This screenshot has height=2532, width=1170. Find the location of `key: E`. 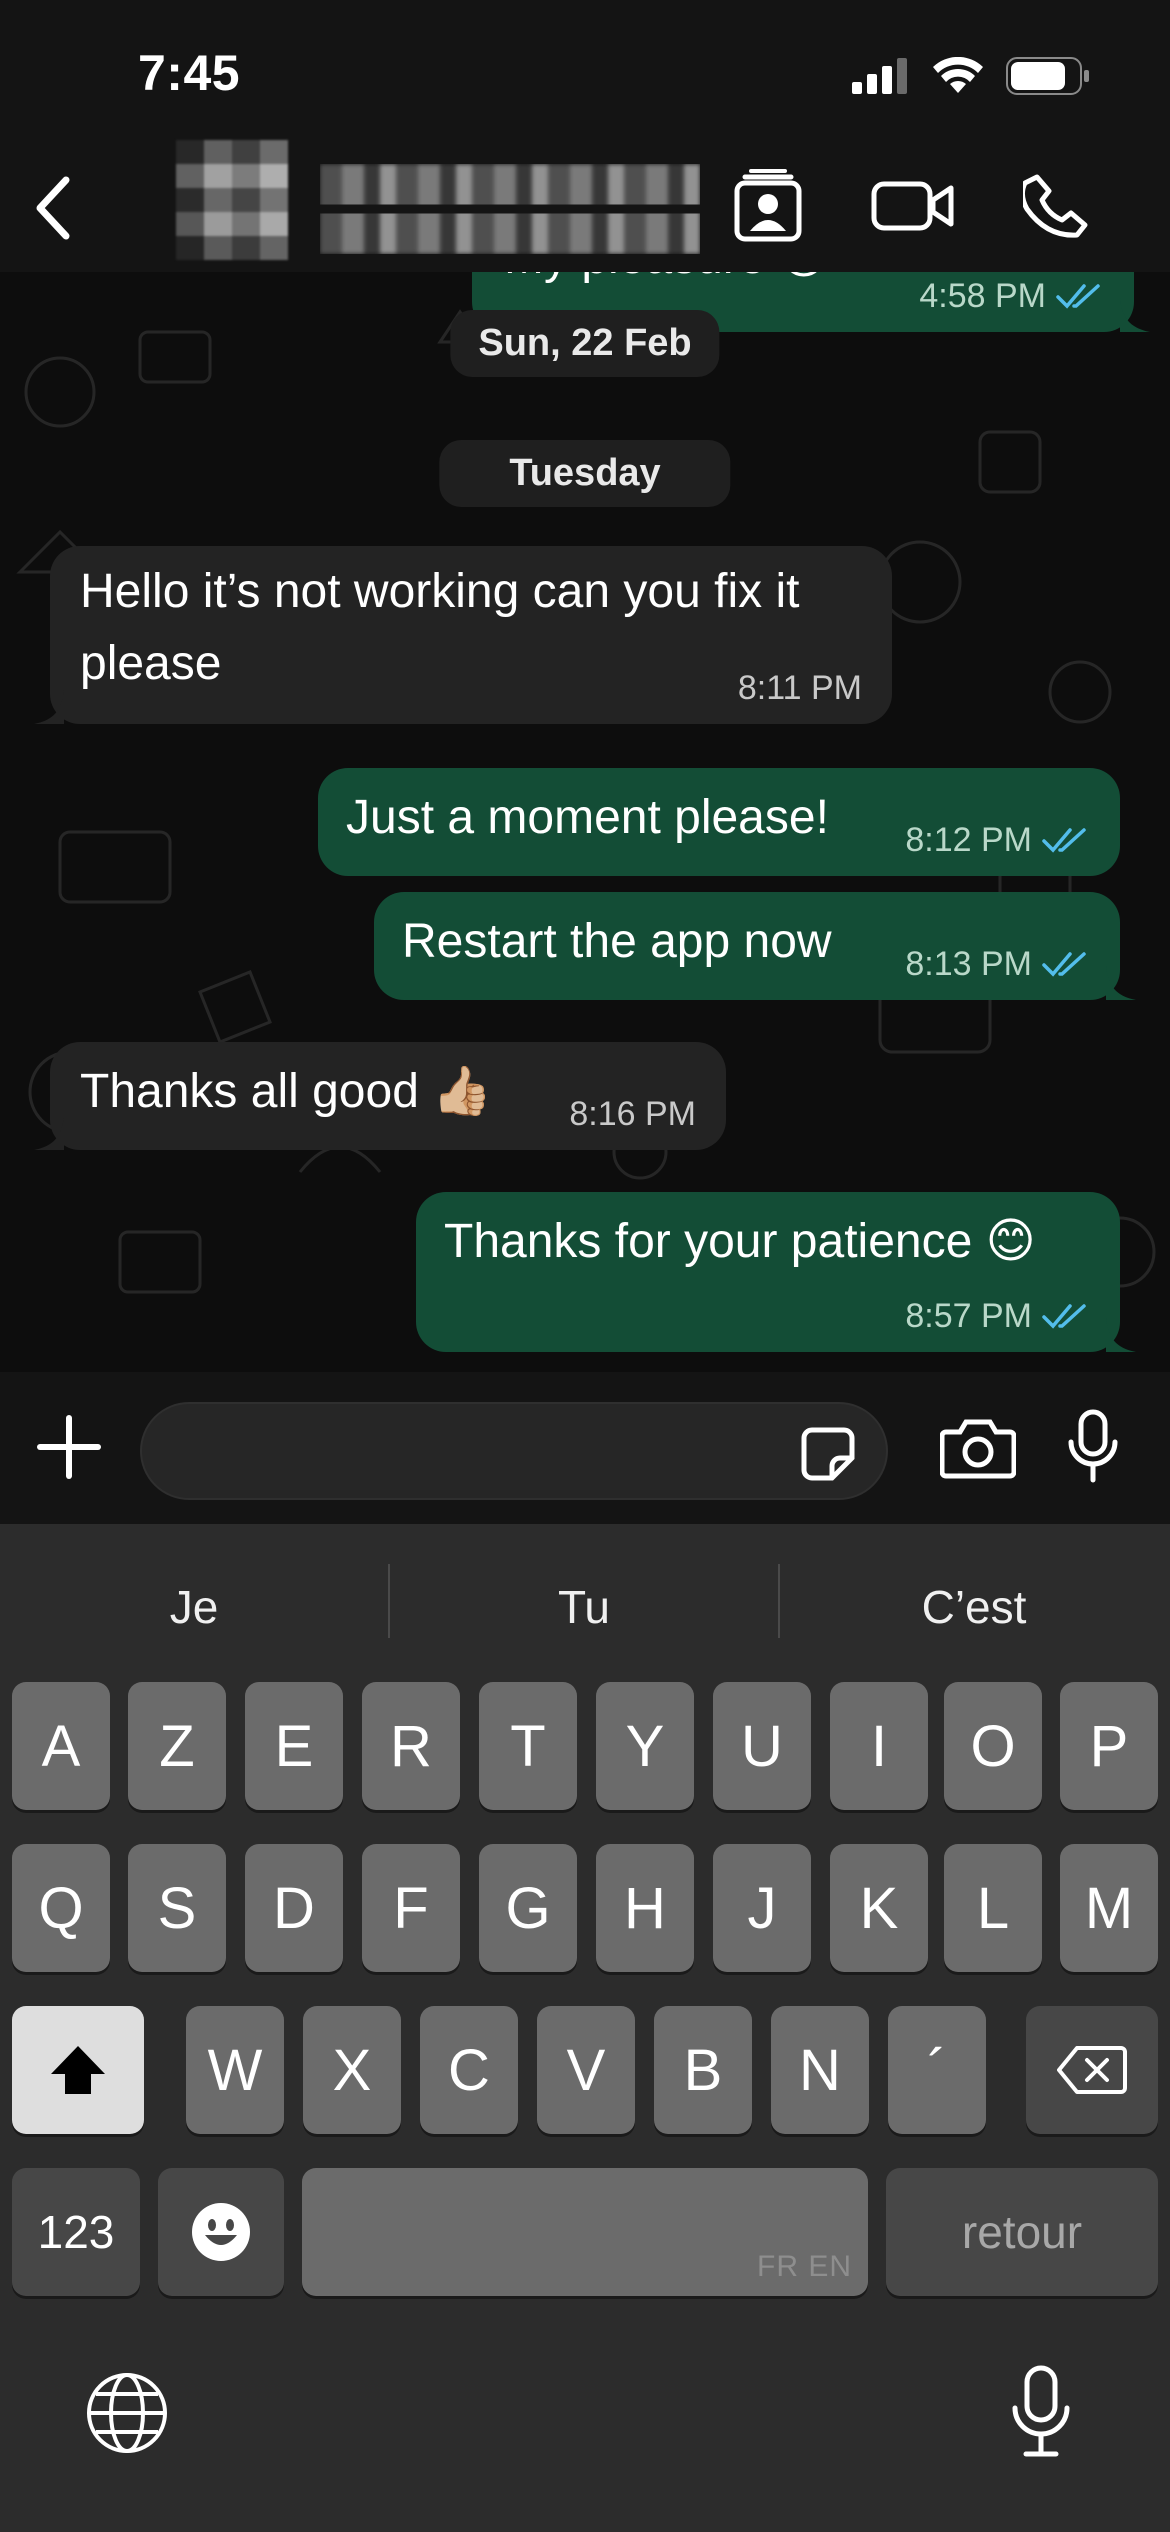

key: E is located at coordinates (294, 1746).